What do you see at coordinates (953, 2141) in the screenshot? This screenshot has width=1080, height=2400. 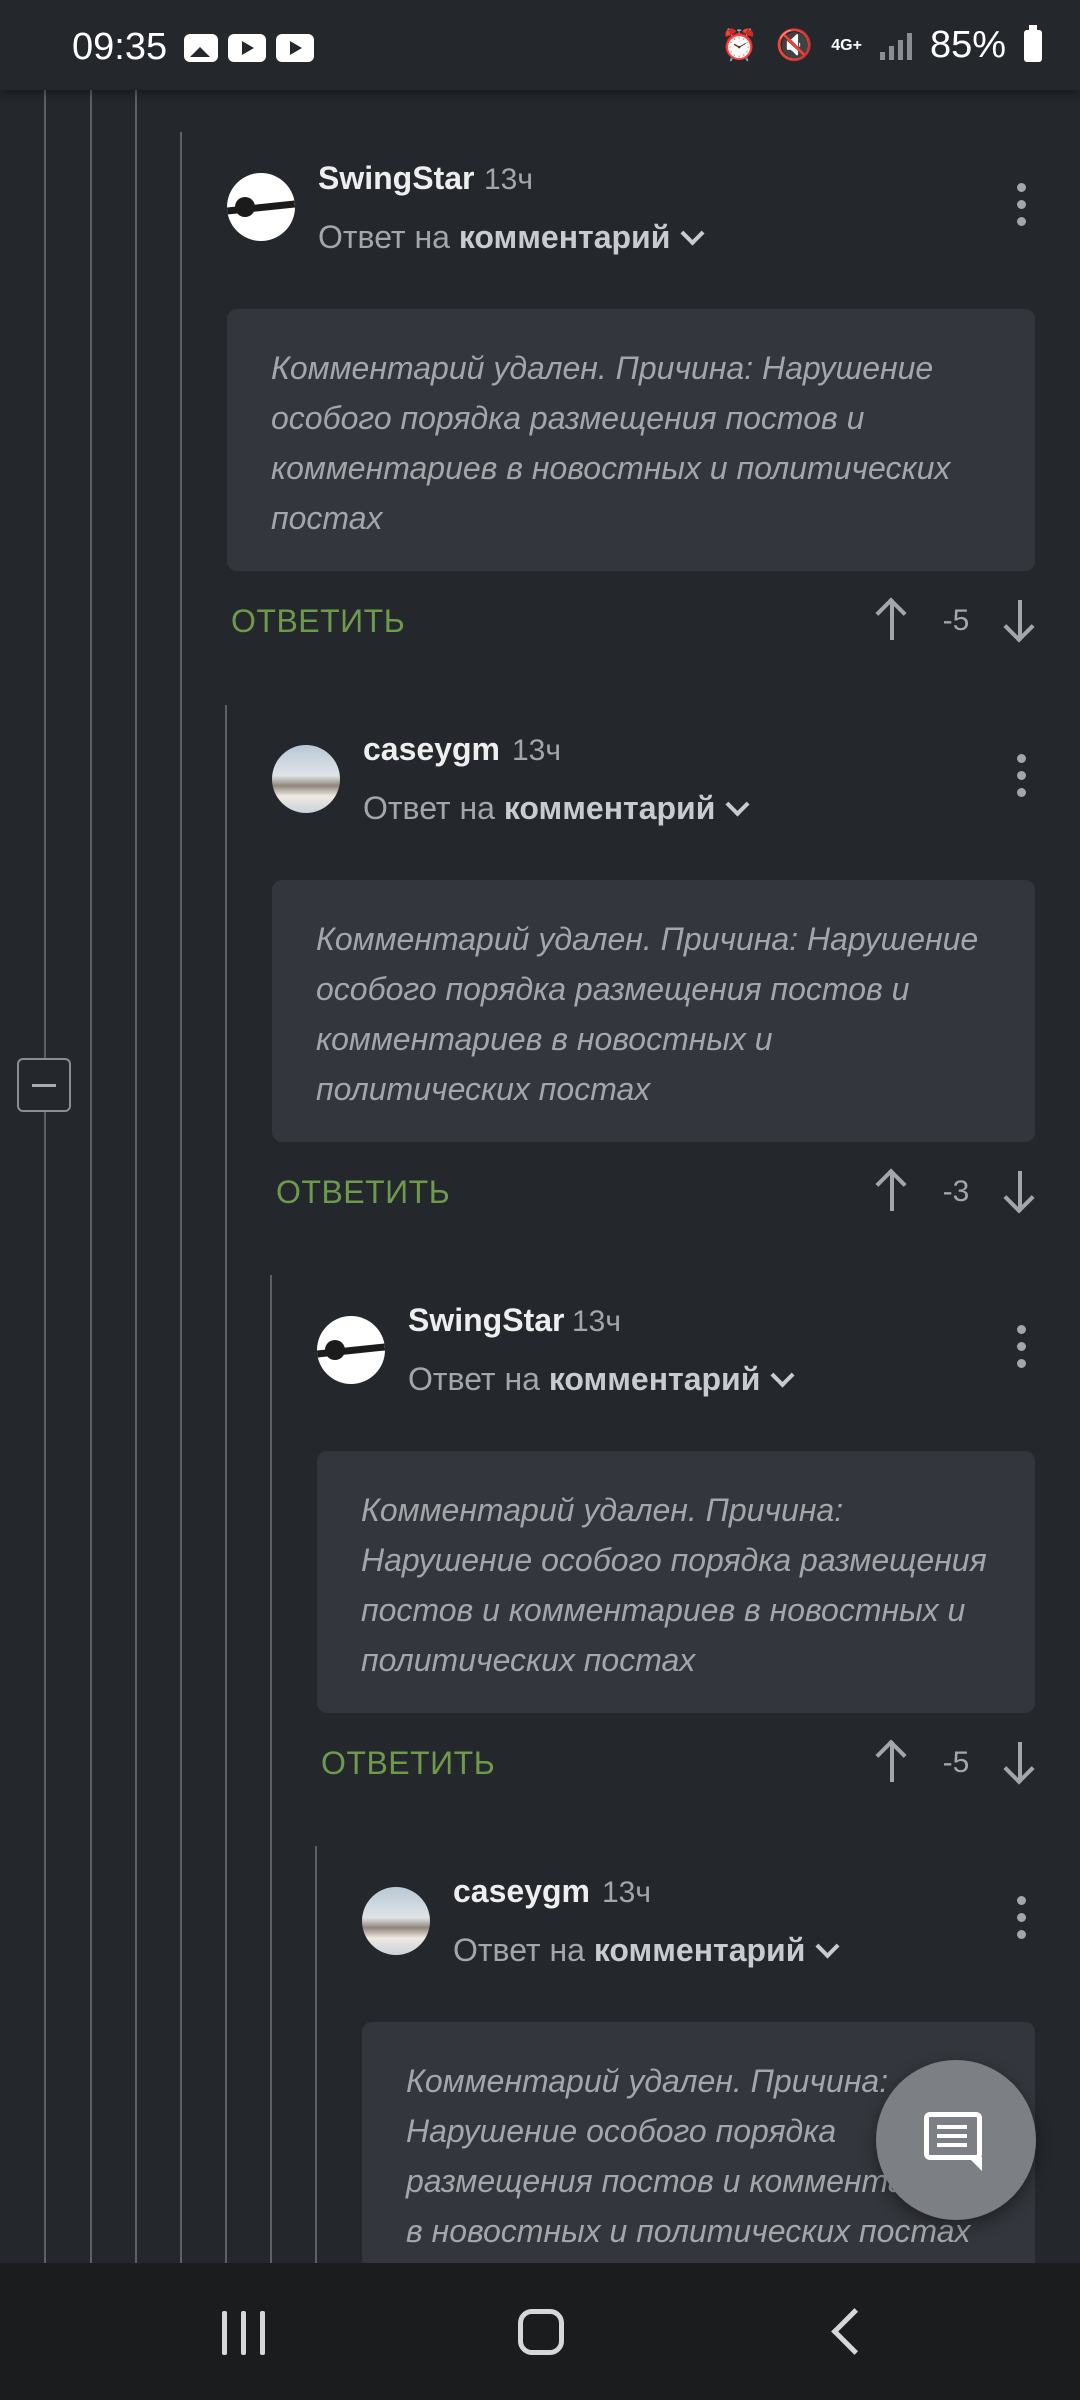 I see `comment-icon` at bounding box center [953, 2141].